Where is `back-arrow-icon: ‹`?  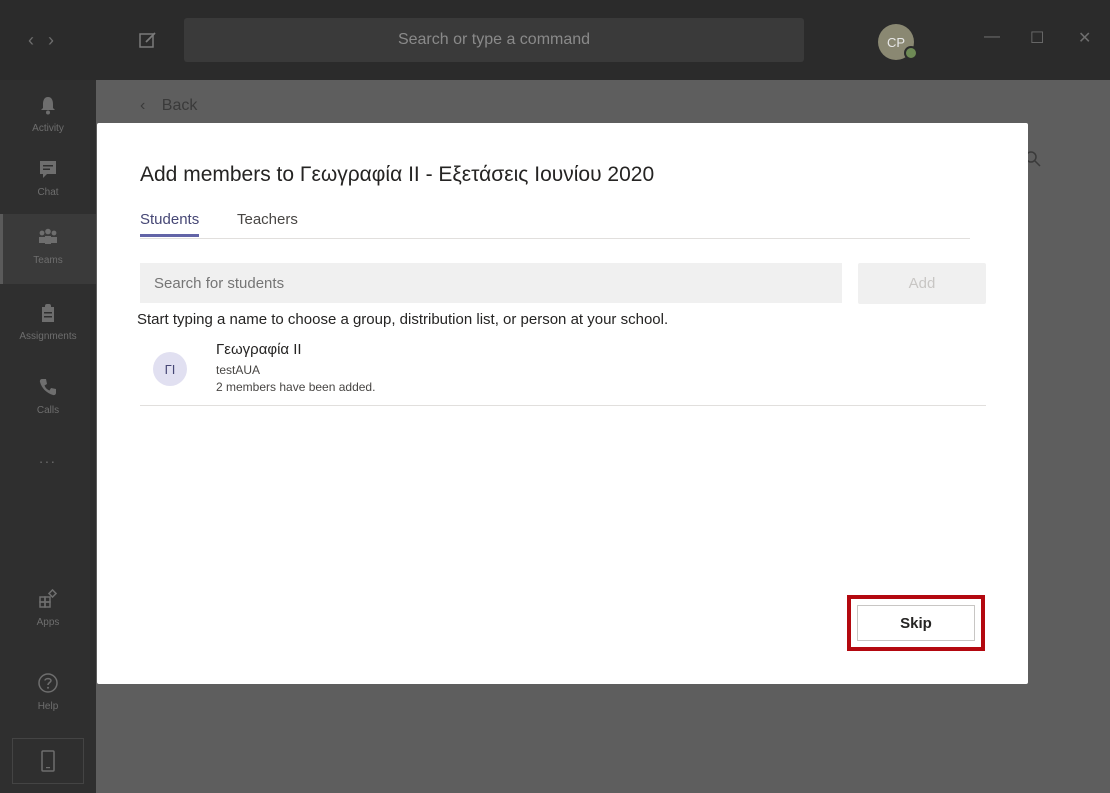
back-arrow-icon: ‹ is located at coordinates (38, 40).